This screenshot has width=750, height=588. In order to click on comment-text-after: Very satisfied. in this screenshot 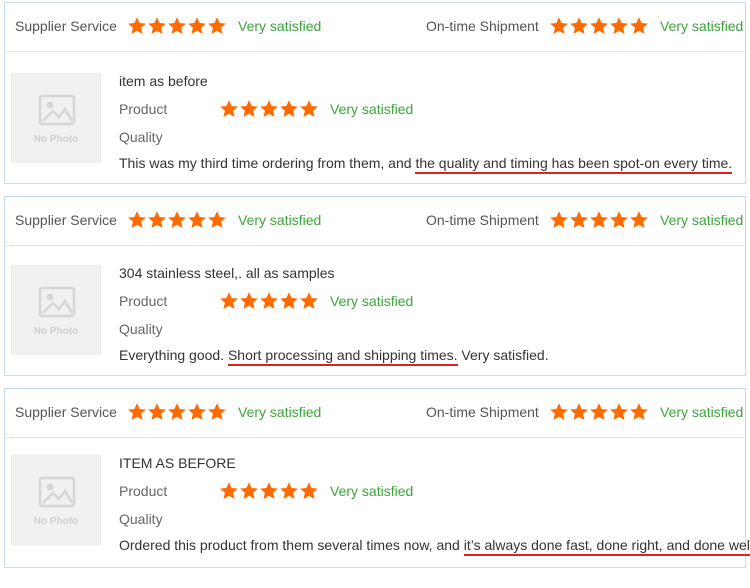, I will do `click(503, 355)`.